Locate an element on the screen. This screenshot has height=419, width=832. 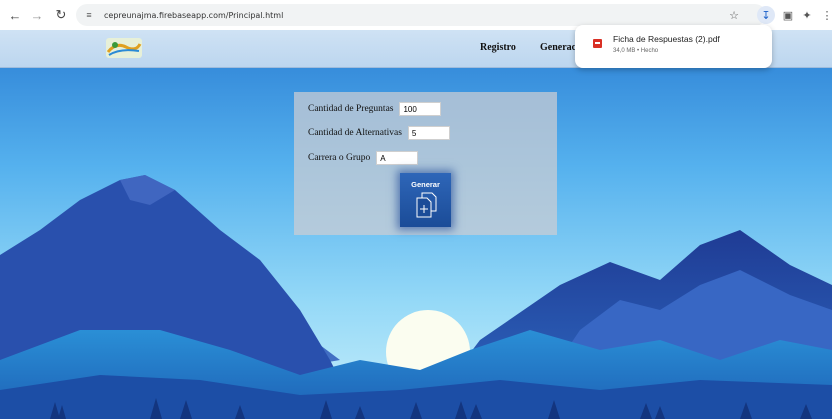
menu-icon: ⋮ is located at coordinates (825, 15).